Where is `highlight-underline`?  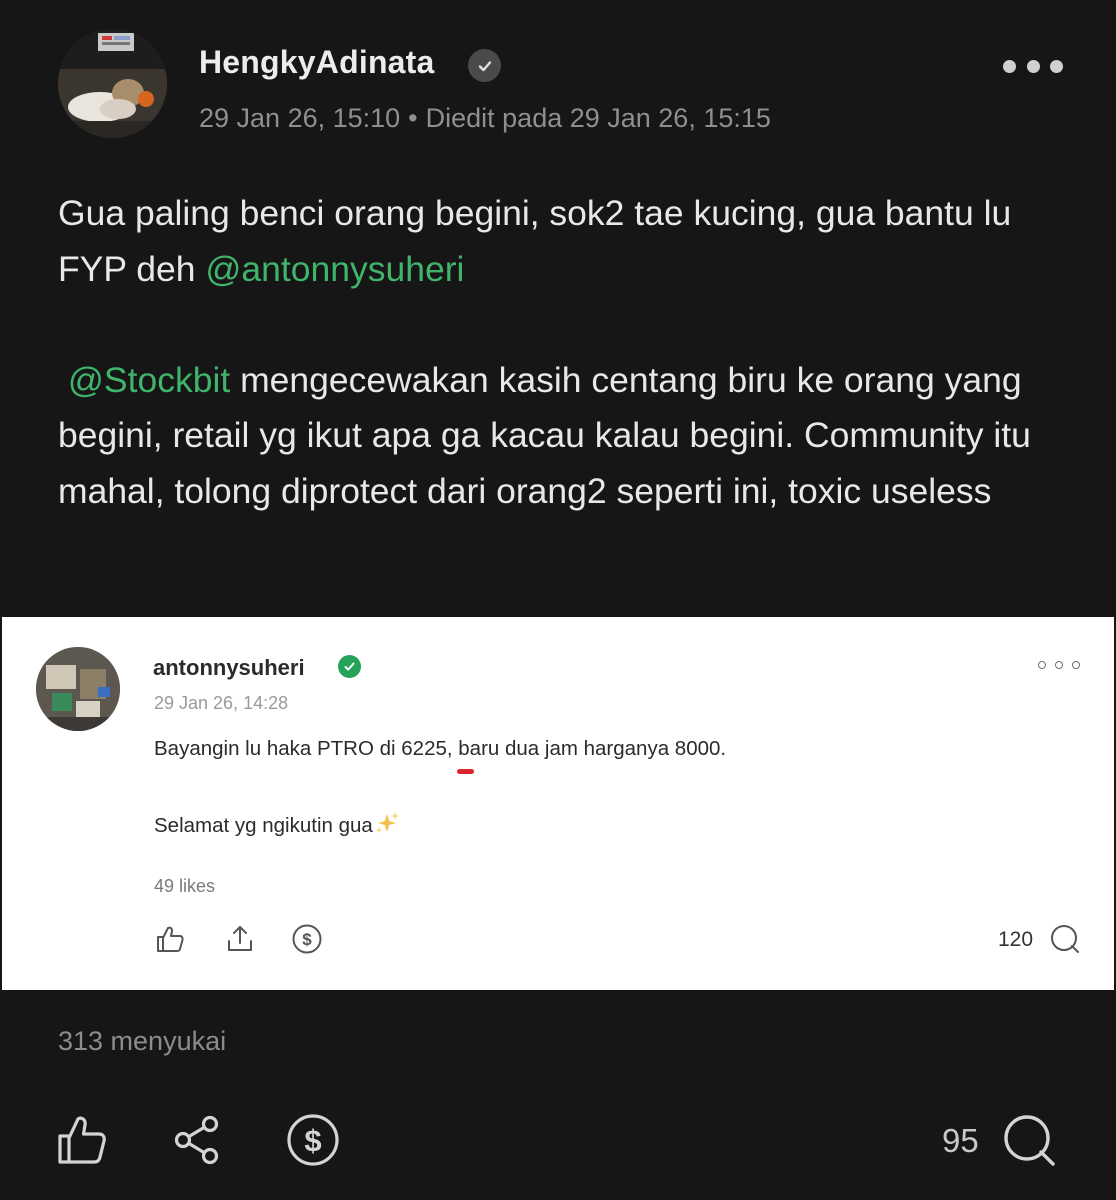 highlight-underline is located at coordinates (465, 771).